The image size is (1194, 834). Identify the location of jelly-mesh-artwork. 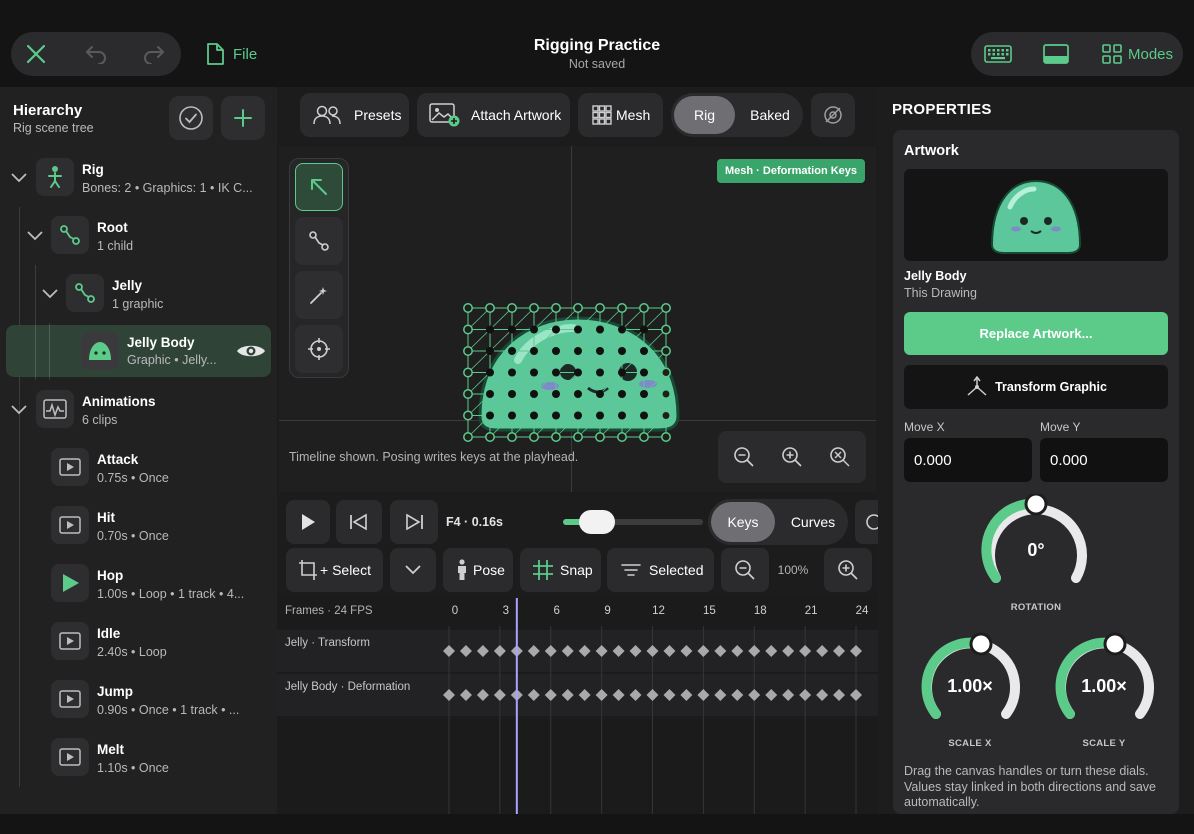
(578, 372).